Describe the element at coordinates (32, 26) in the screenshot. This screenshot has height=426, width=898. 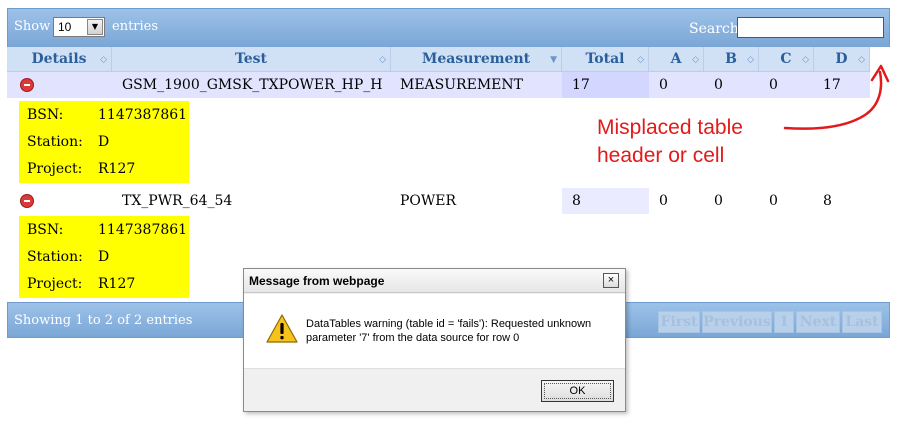
I see `show-label: Show` at that location.